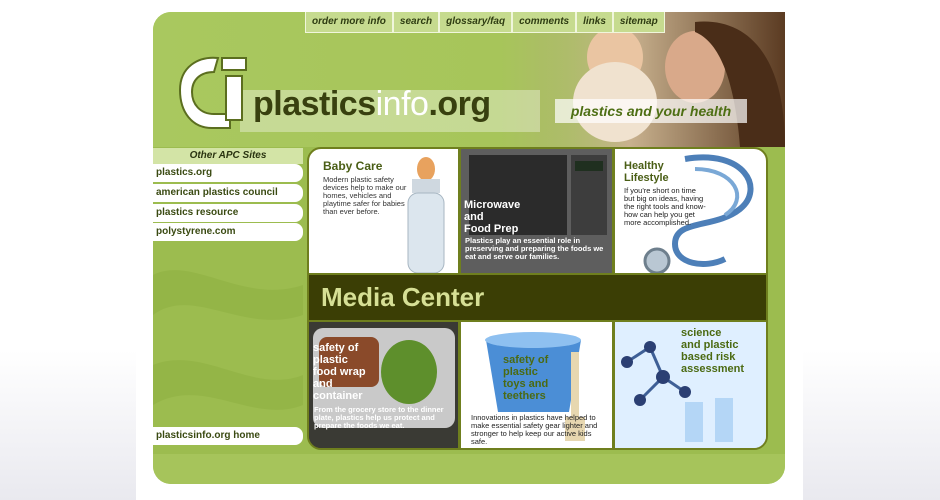 The image size is (940, 500). Describe the element at coordinates (712, 351) in the screenshot. I see `tile-title: science and plastic based risk assessment` at that location.